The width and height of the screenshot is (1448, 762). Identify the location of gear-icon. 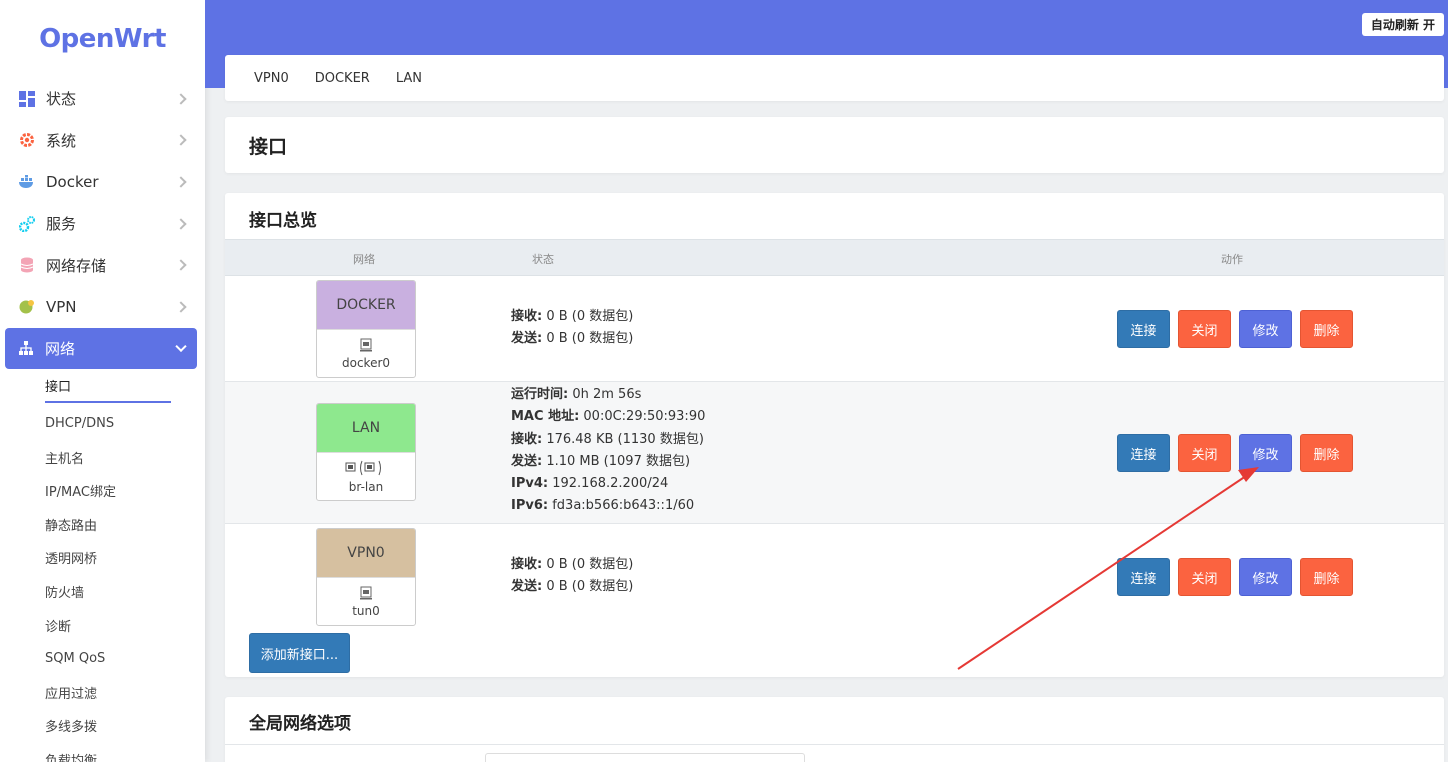
(27, 140).